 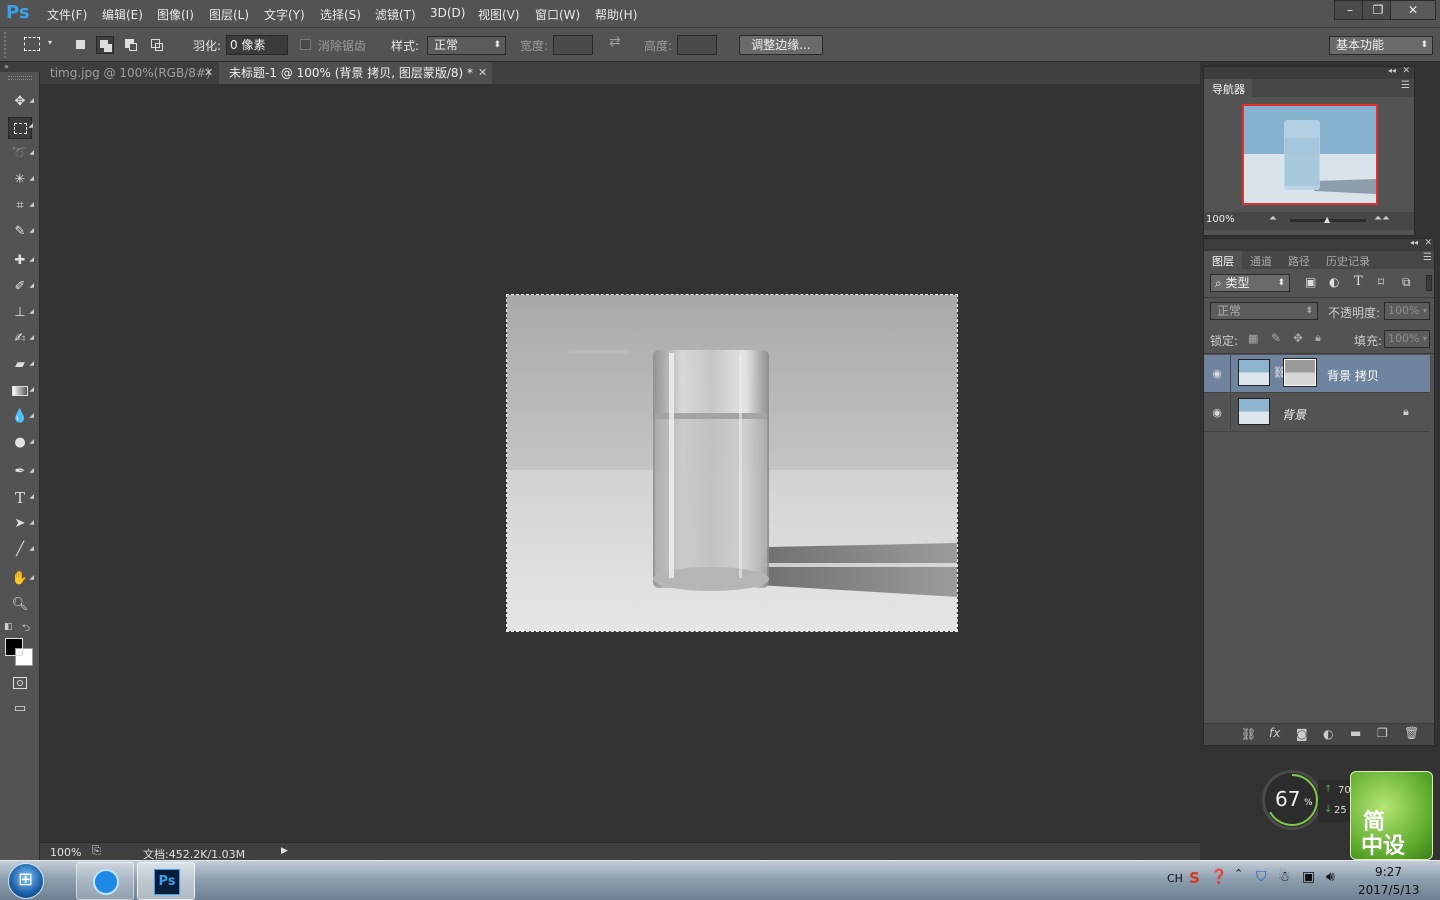 What do you see at coordinates (557, 14) in the screenshot?
I see `menu-window: 窗口(W)` at bounding box center [557, 14].